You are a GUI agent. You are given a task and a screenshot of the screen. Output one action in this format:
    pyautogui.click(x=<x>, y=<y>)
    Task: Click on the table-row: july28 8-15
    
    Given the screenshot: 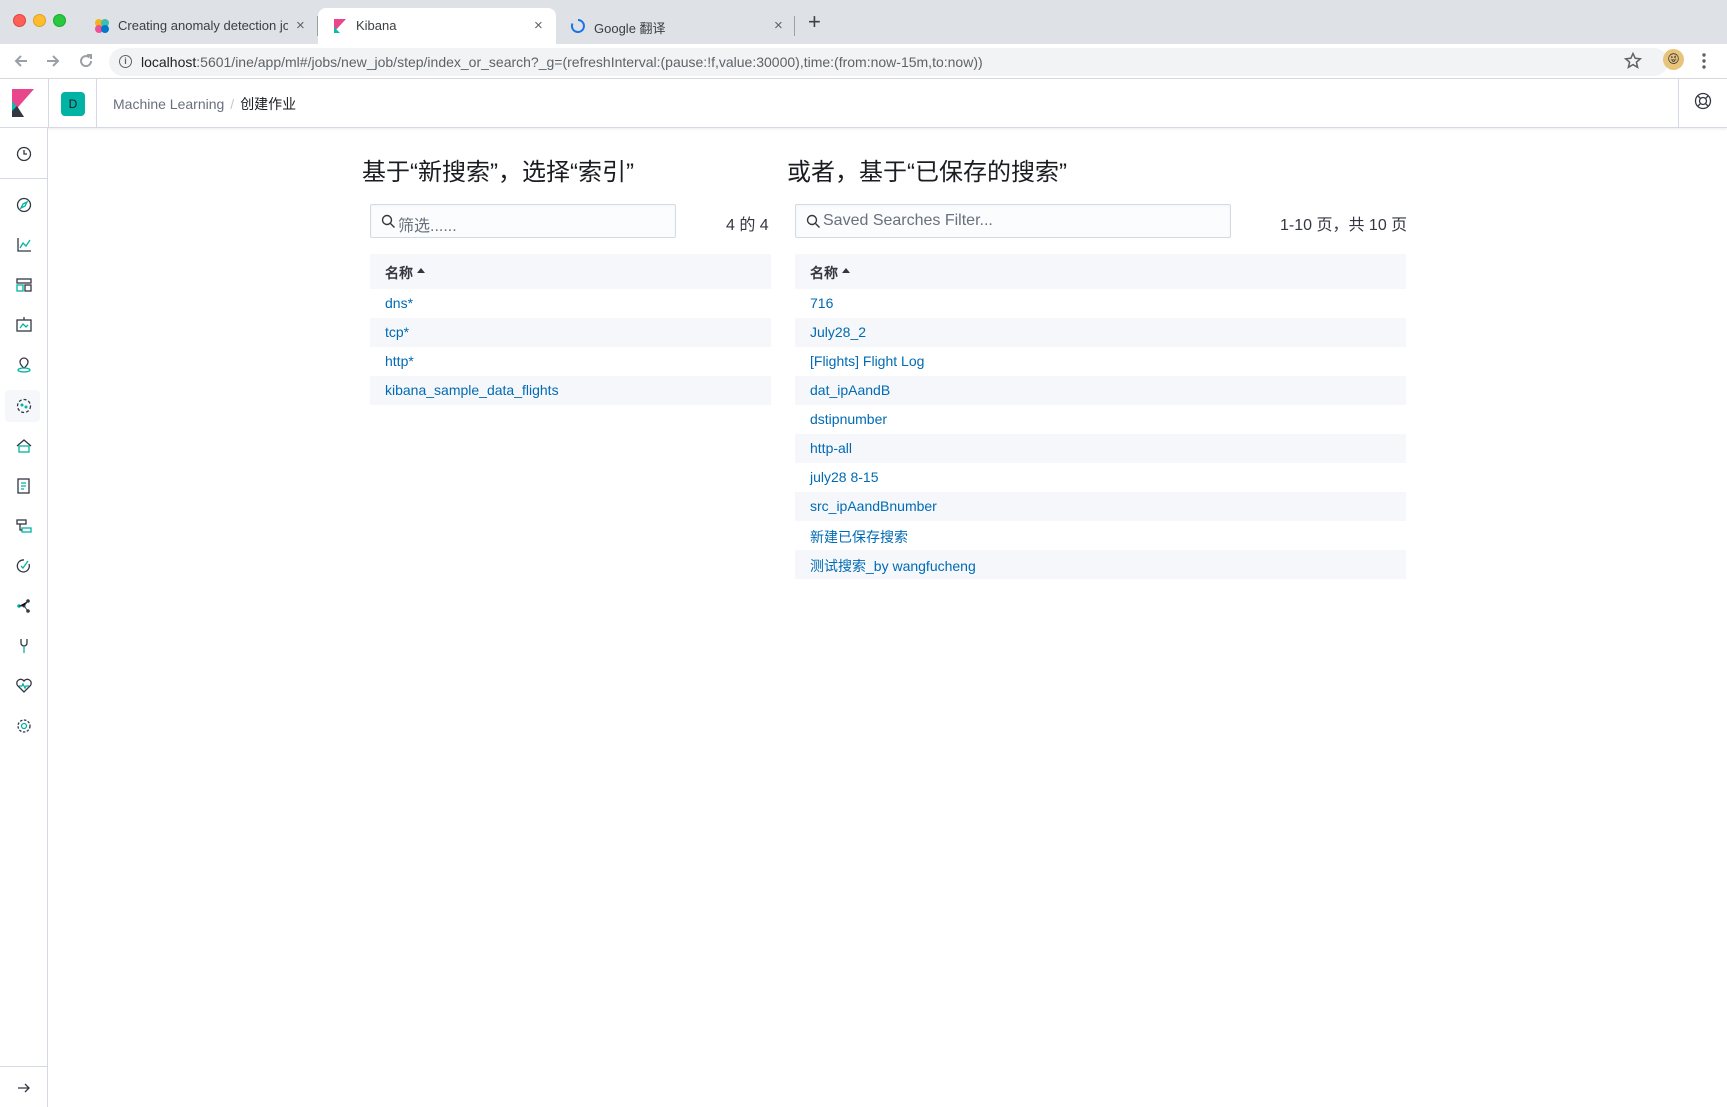 What is the action you would take?
    pyautogui.click(x=1100, y=477)
    